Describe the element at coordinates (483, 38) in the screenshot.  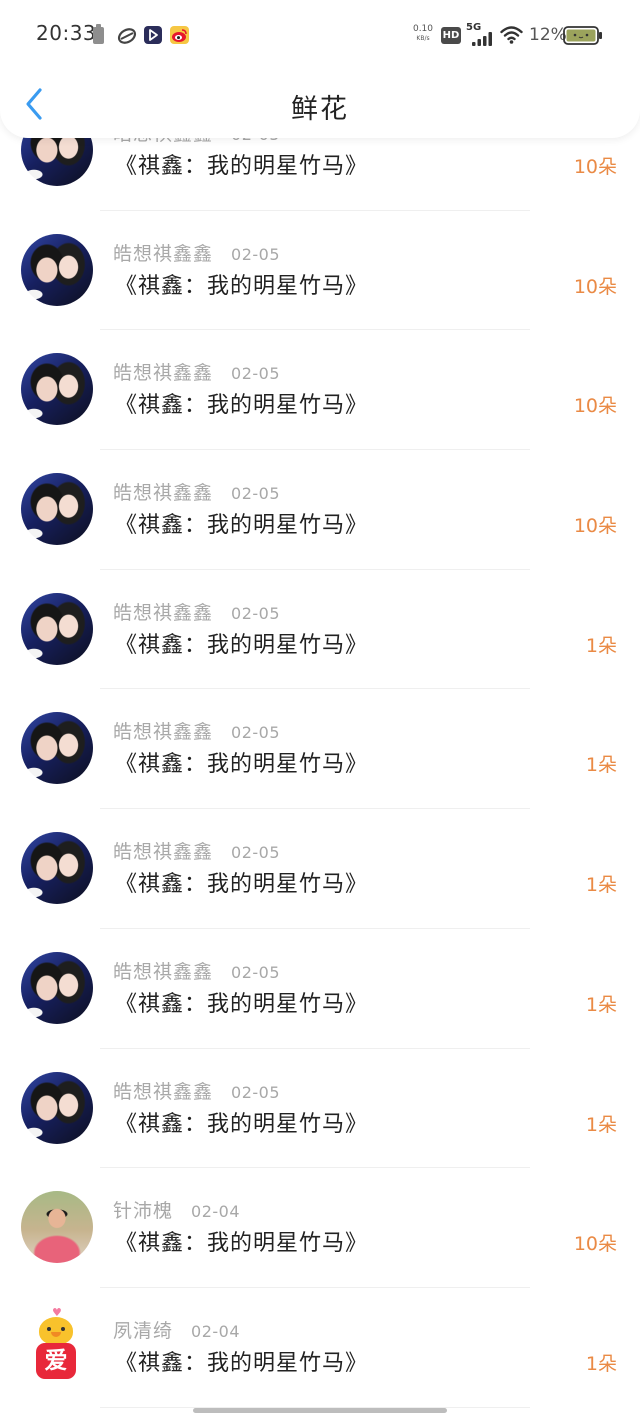
I see `signal-icon` at that location.